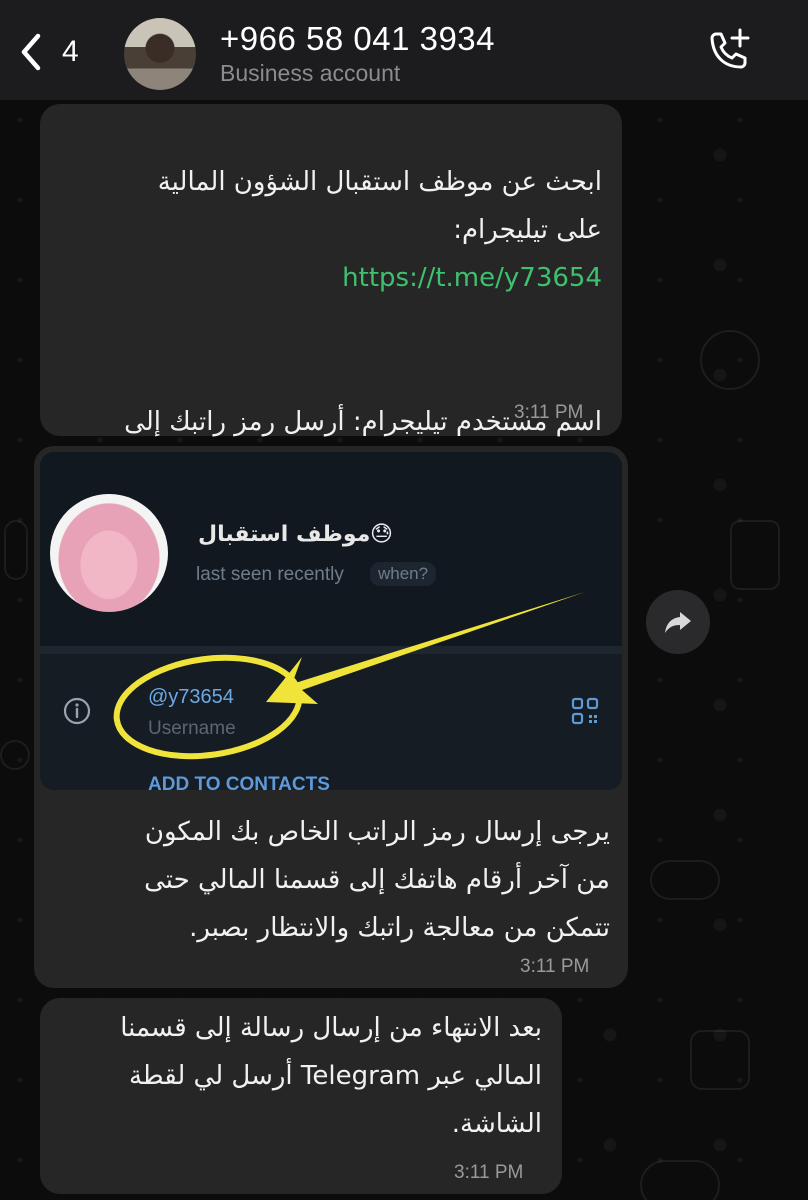  Describe the element at coordinates (472, 278) in the screenshot. I see `telegram-link: https://t.me/y73654` at that location.